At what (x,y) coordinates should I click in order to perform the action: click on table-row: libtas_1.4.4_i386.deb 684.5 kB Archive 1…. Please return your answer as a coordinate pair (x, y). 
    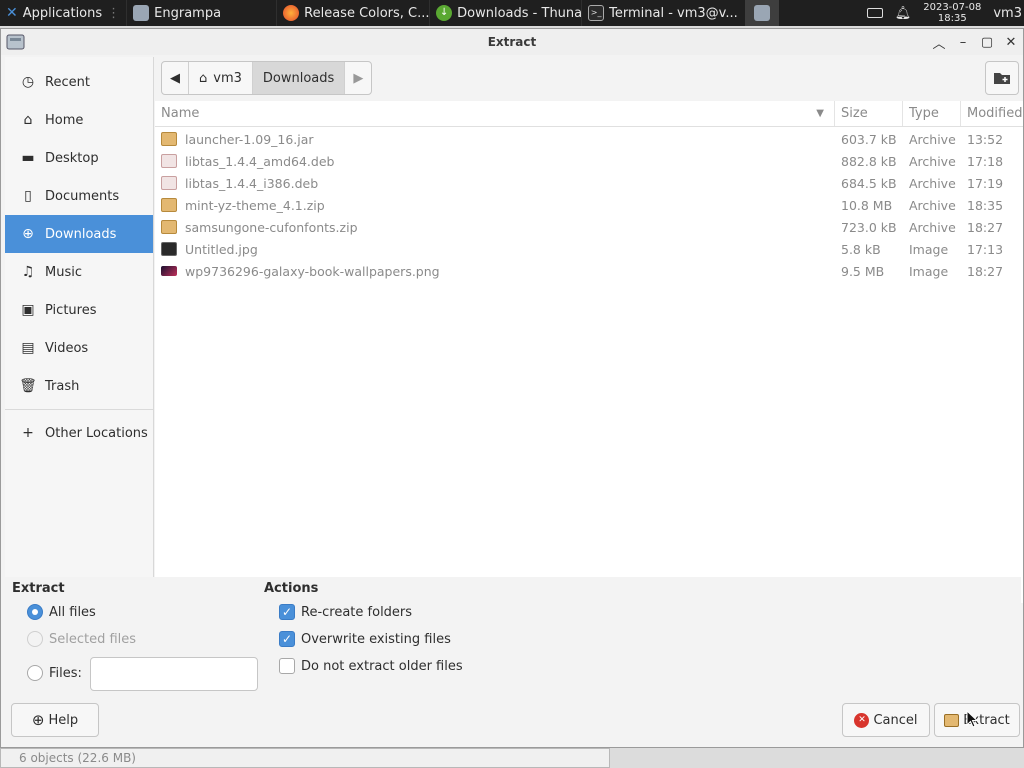
    Looking at the image, I should click on (589, 183).